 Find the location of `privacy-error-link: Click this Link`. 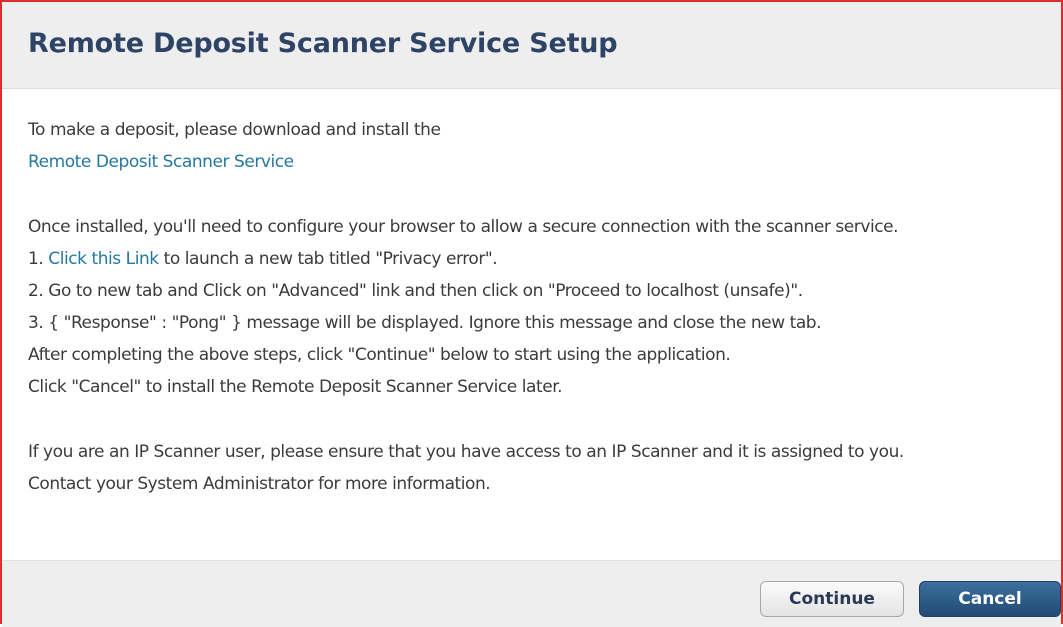

privacy-error-link: Click this Link is located at coordinates (103, 259).